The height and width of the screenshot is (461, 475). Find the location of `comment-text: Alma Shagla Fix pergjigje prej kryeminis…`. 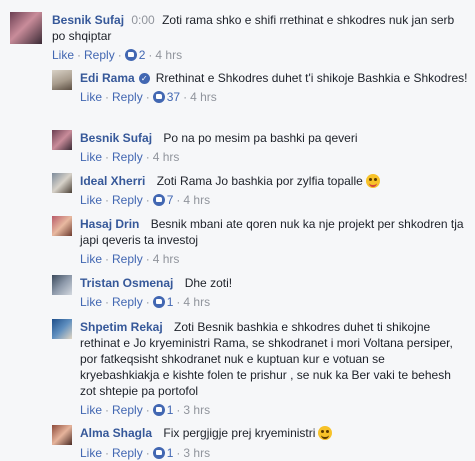

comment-text: Alma Shagla Fix pergjigje prej kryeminis… is located at coordinates (275, 433).